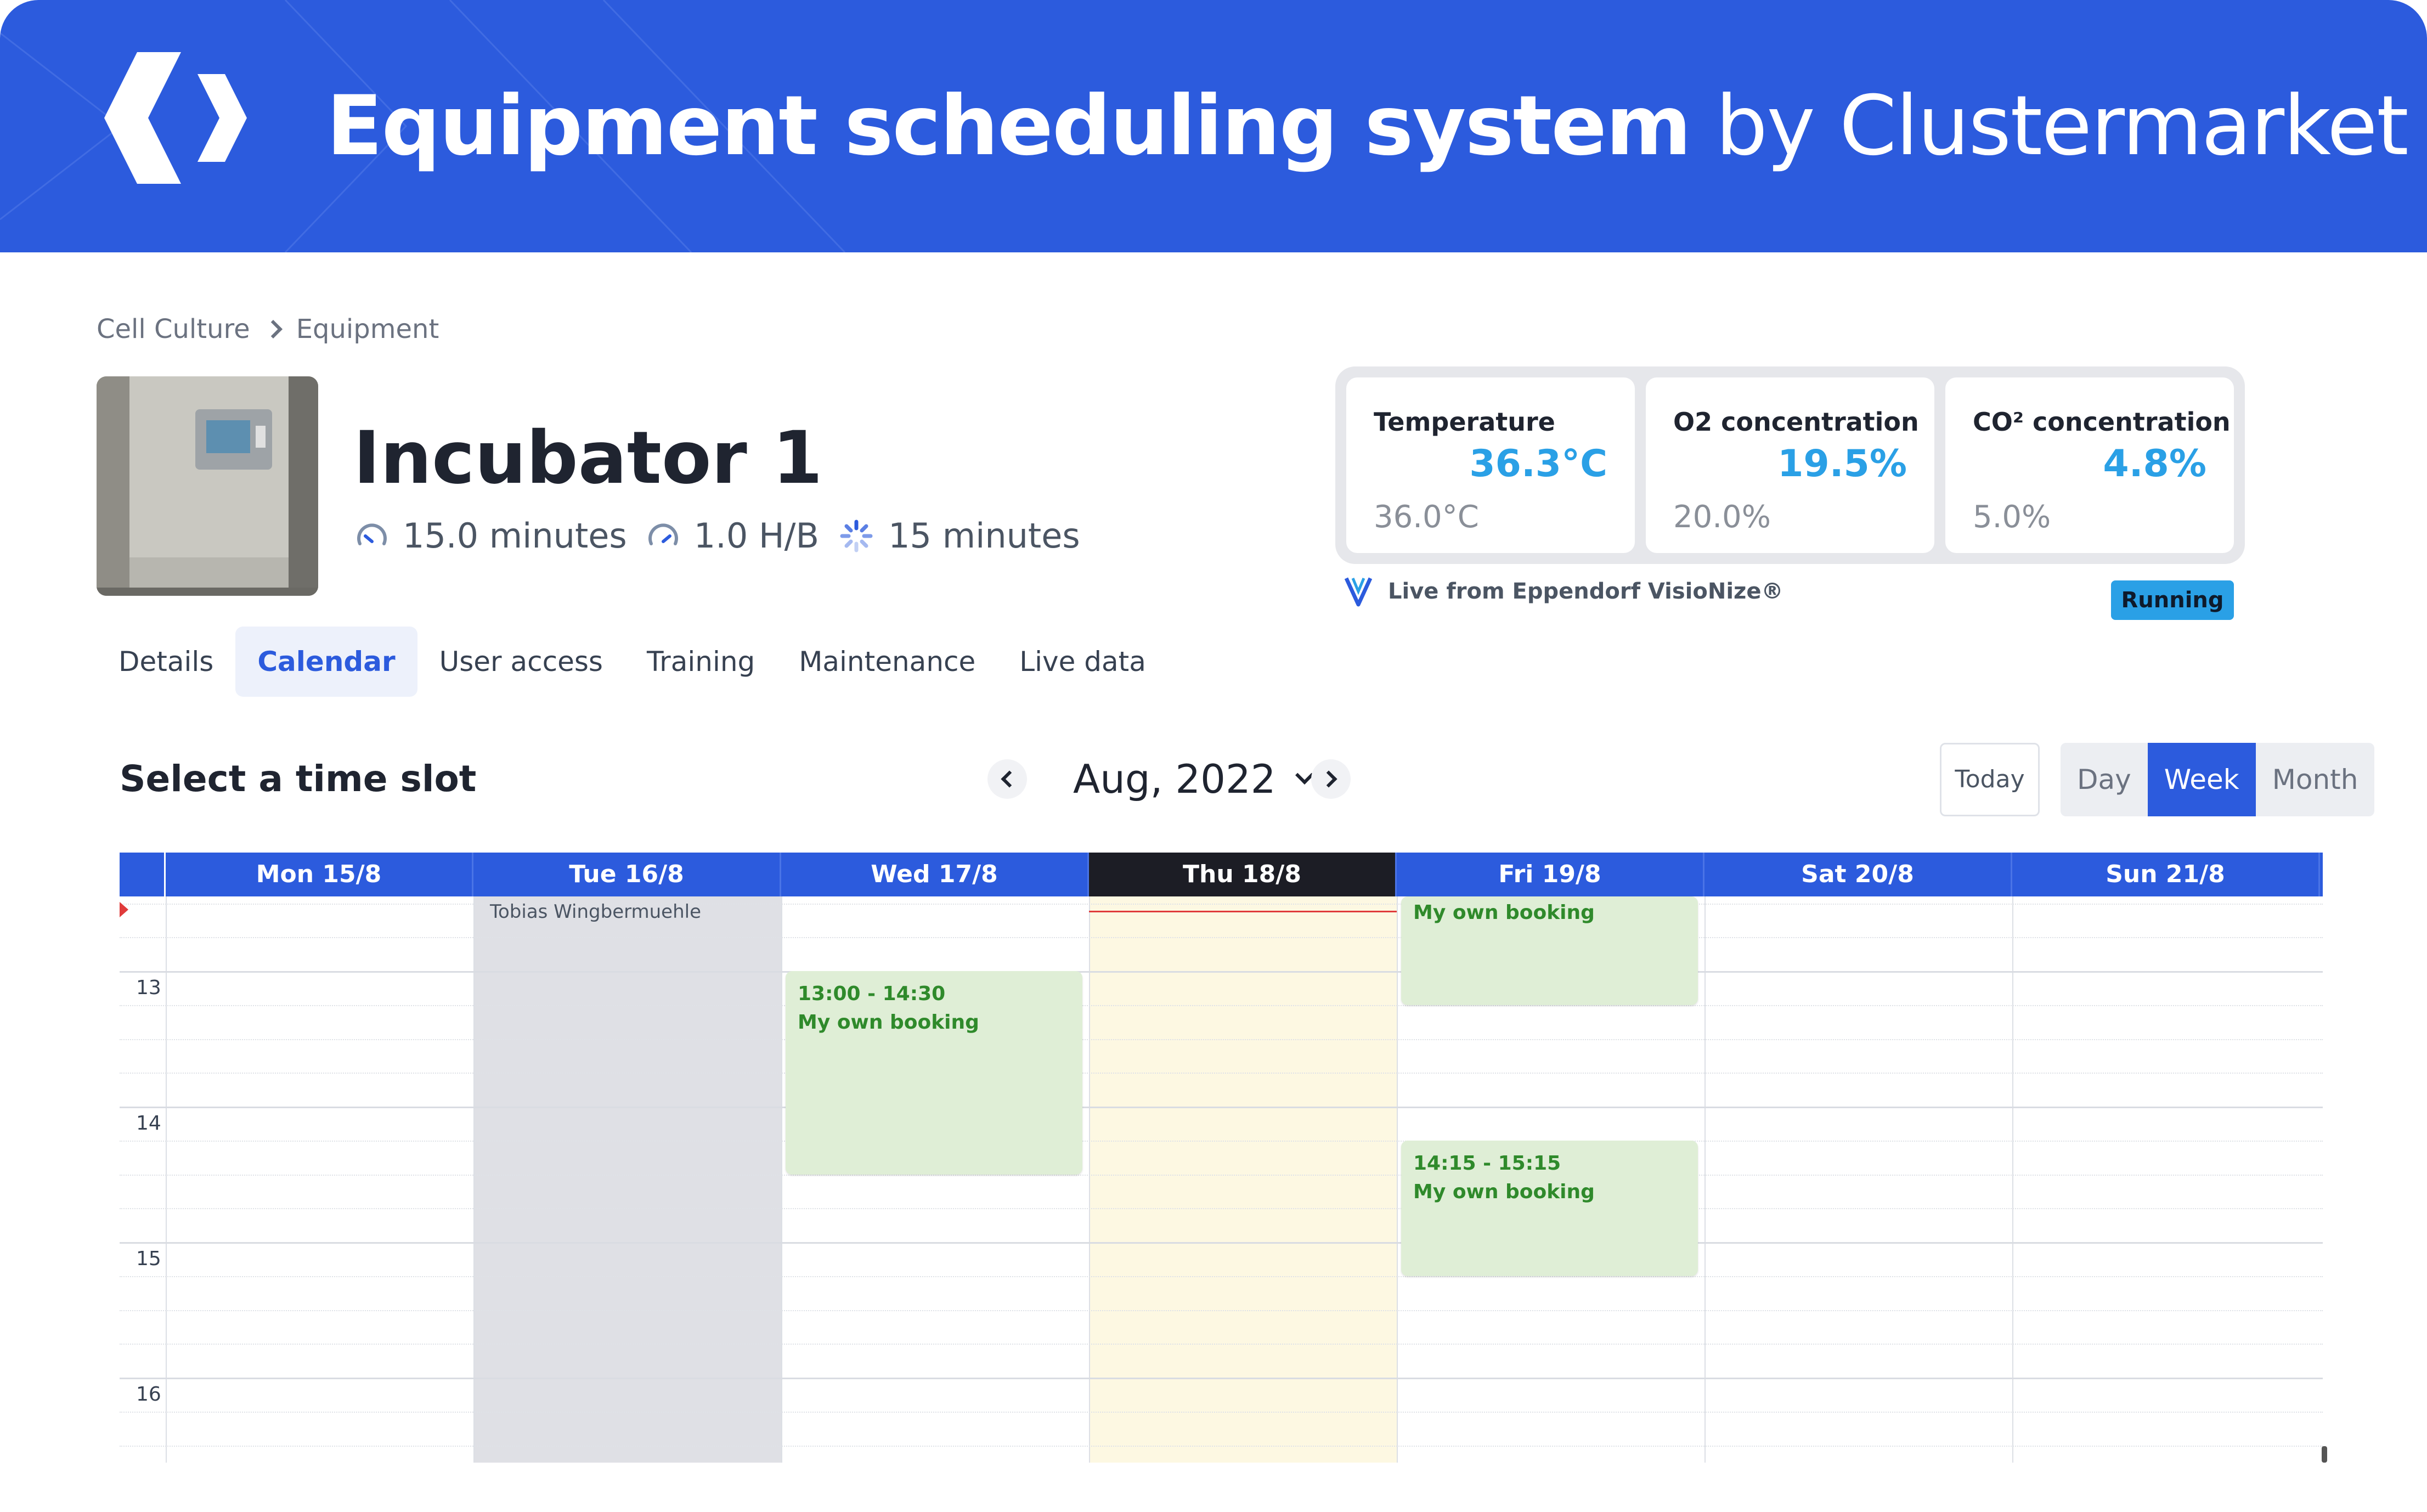 The width and height of the screenshot is (2427, 1512). What do you see at coordinates (143, 874) in the screenshot?
I see `time-gutter-header` at bounding box center [143, 874].